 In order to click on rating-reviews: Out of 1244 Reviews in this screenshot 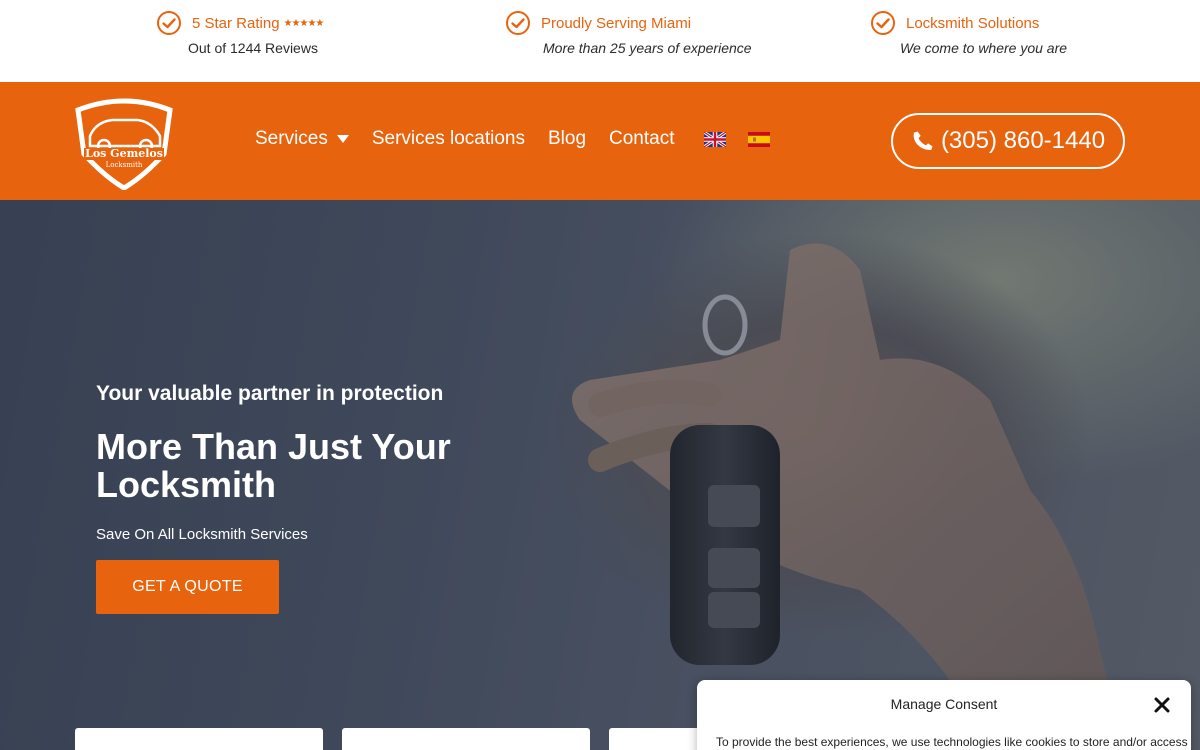, I will do `click(253, 48)`.